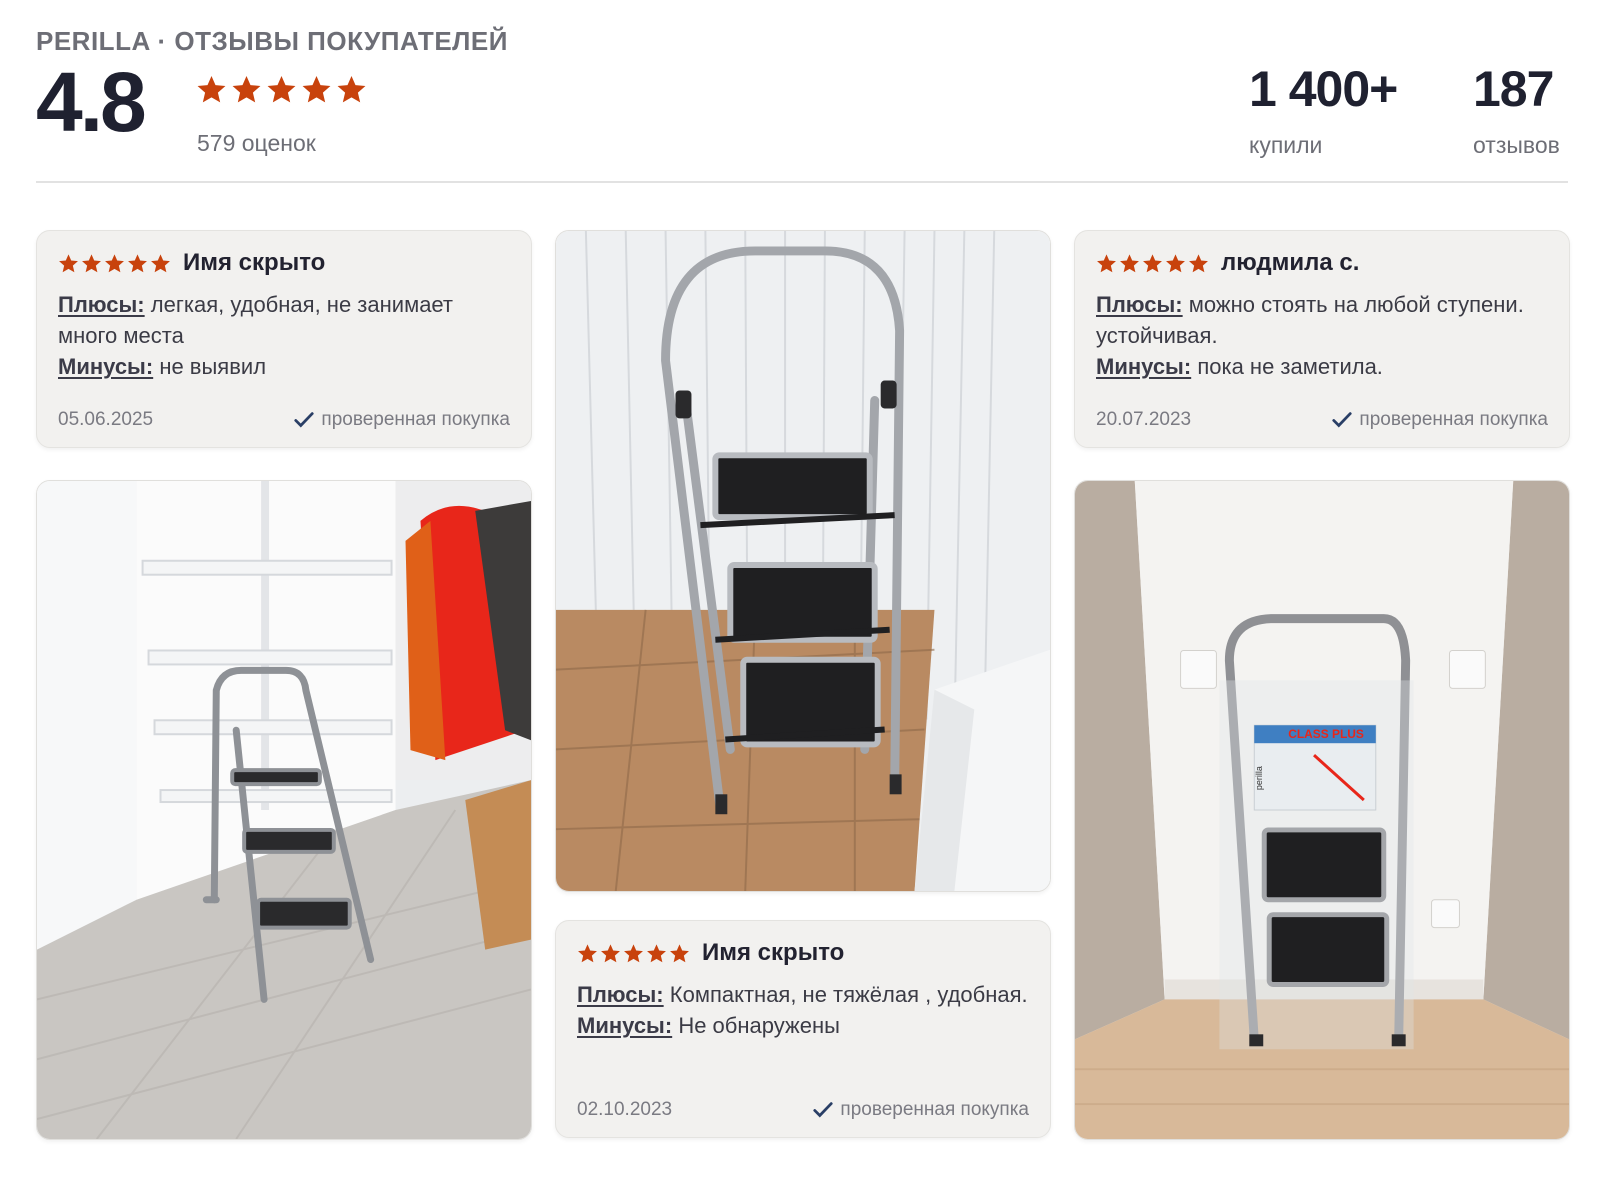 The width and height of the screenshot is (1600, 1200). Describe the element at coordinates (106, 419) in the screenshot. I see `review-date: 05.06.2025` at that location.